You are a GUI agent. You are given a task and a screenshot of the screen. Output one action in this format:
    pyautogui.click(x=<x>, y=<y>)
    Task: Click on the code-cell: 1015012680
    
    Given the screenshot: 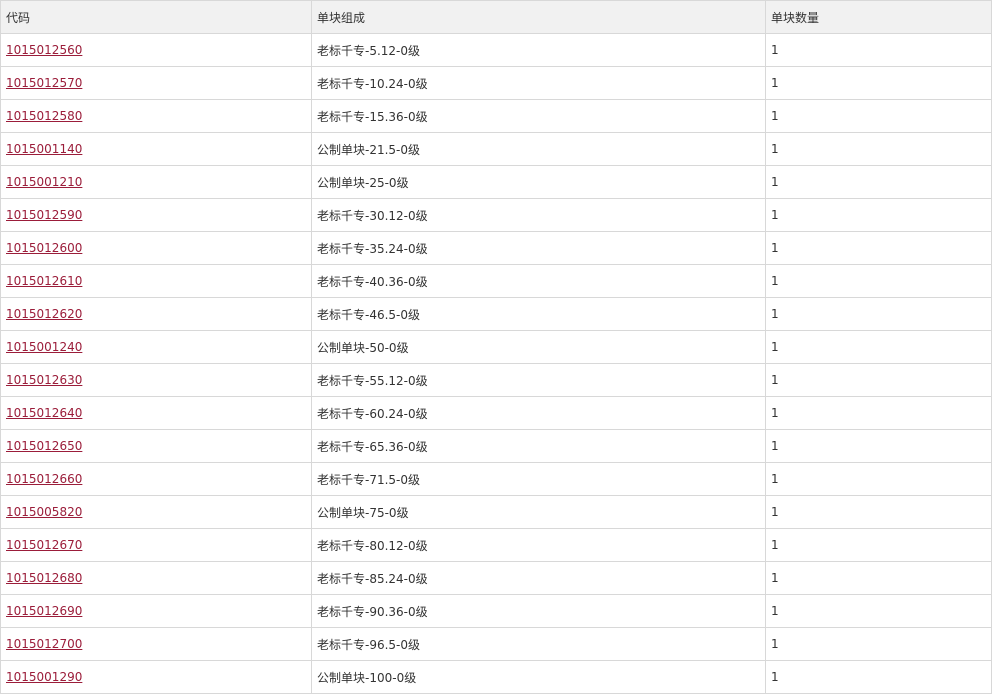 What is the action you would take?
    pyautogui.click(x=156, y=578)
    